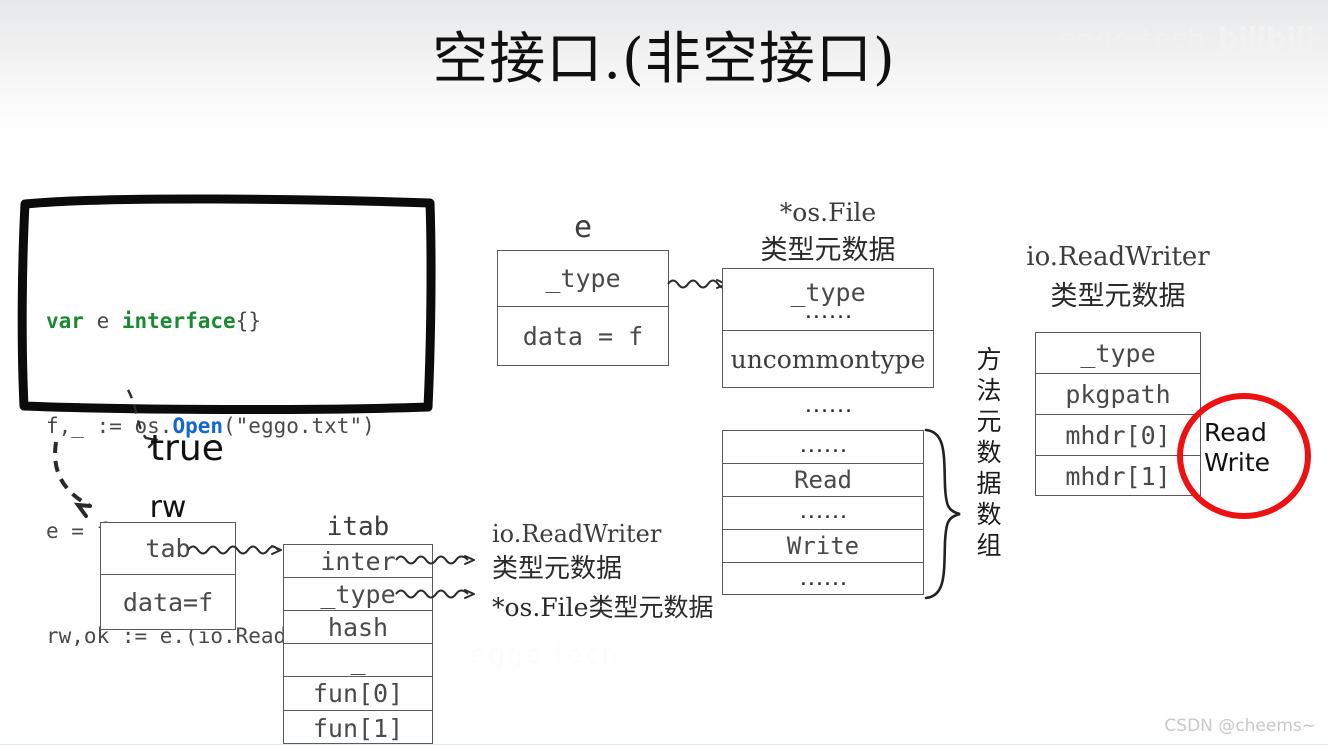 Image resolution: width=1328 pixels, height=745 pixels. What do you see at coordinates (153, 321) in the screenshot?
I see `code-line-1: var e interface{}` at bounding box center [153, 321].